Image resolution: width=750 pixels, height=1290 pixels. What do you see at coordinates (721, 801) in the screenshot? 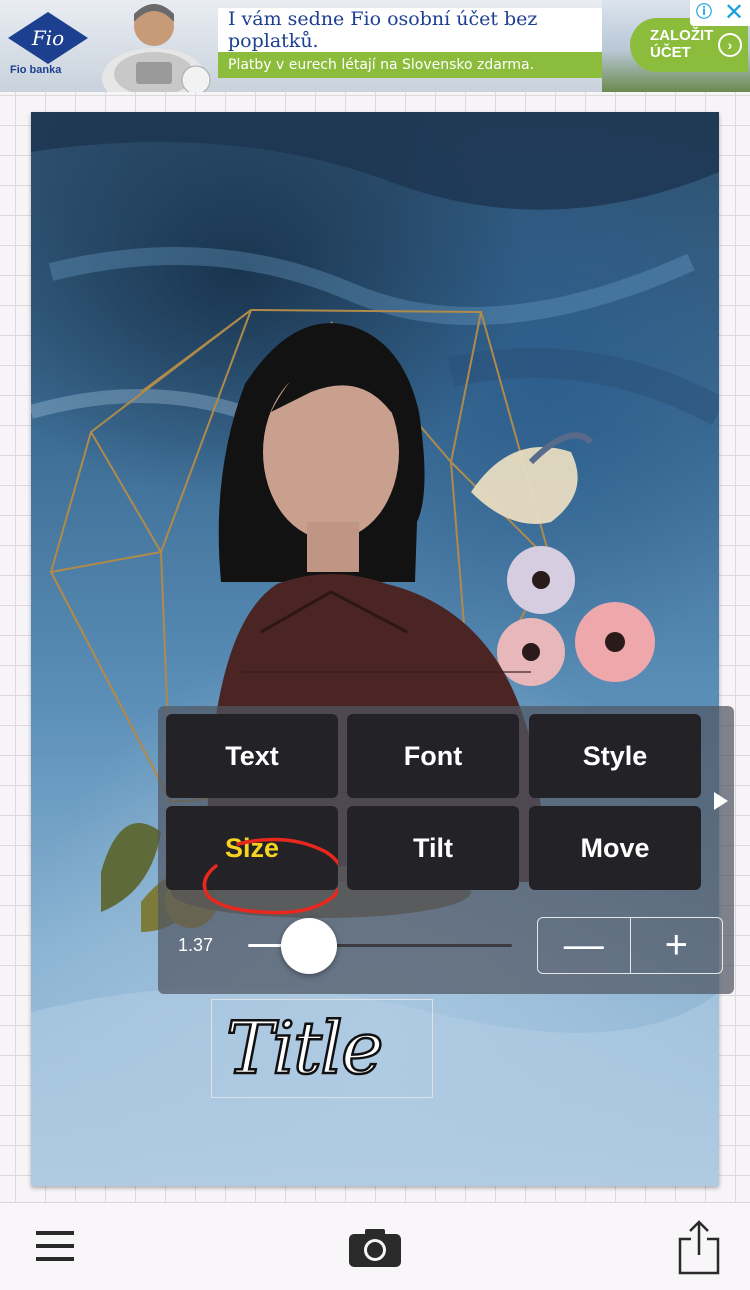
I see `triangle-right-icon` at bounding box center [721, 801].